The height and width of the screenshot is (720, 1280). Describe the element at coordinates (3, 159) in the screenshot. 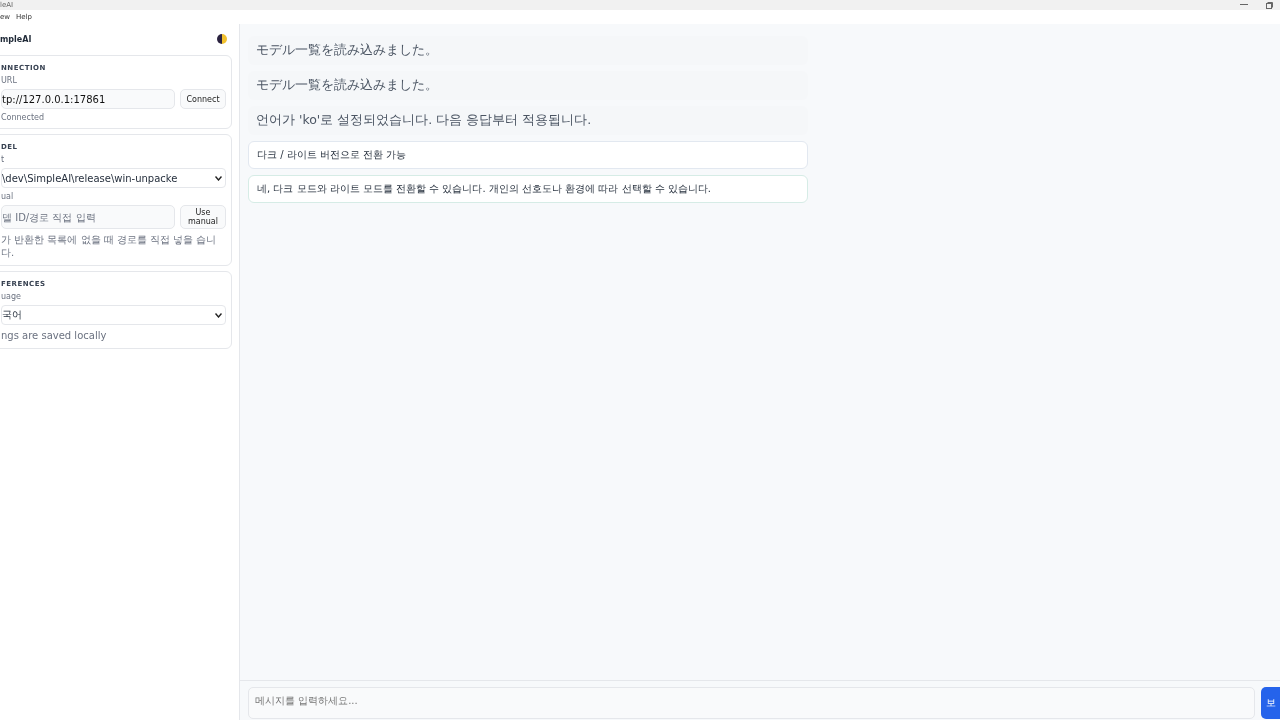

I see `field-label: t` at that location.